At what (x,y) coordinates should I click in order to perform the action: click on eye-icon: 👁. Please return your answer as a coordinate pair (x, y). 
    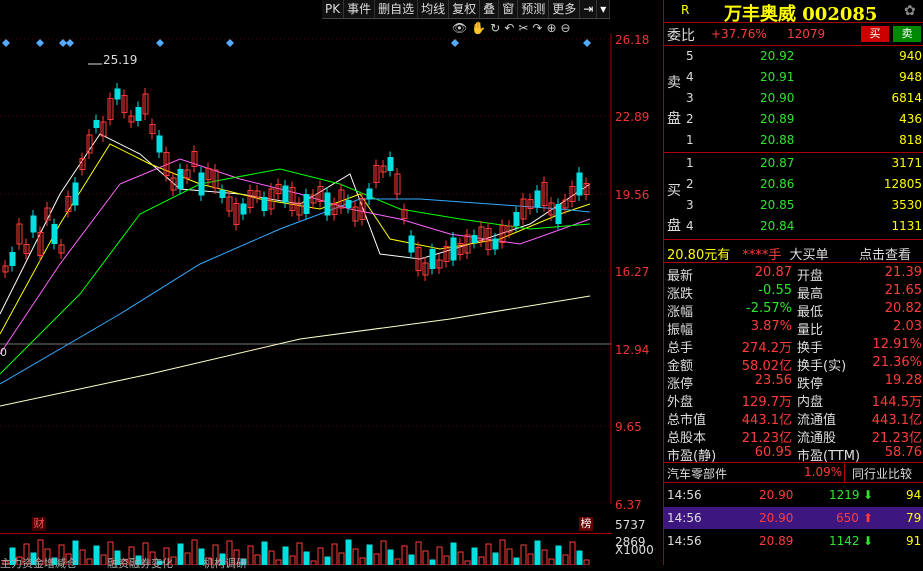
    Looking at the image, I should click on (459, 28).